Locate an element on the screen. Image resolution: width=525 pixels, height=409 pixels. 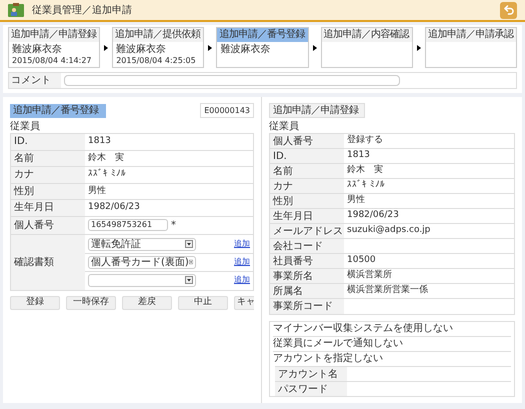
comment-label: コメント is located at coordinates (35, 80).